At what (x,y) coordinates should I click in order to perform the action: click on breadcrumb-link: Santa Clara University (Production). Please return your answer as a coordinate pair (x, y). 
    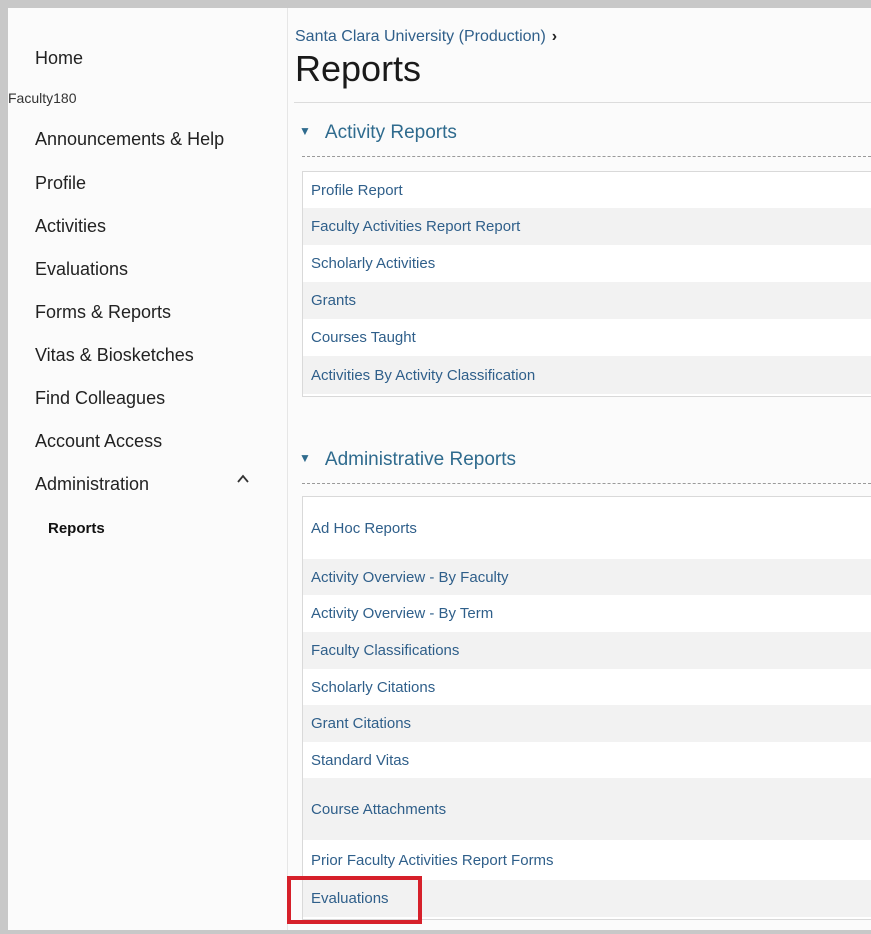
    Looking at the image, I should click on (420, 36).